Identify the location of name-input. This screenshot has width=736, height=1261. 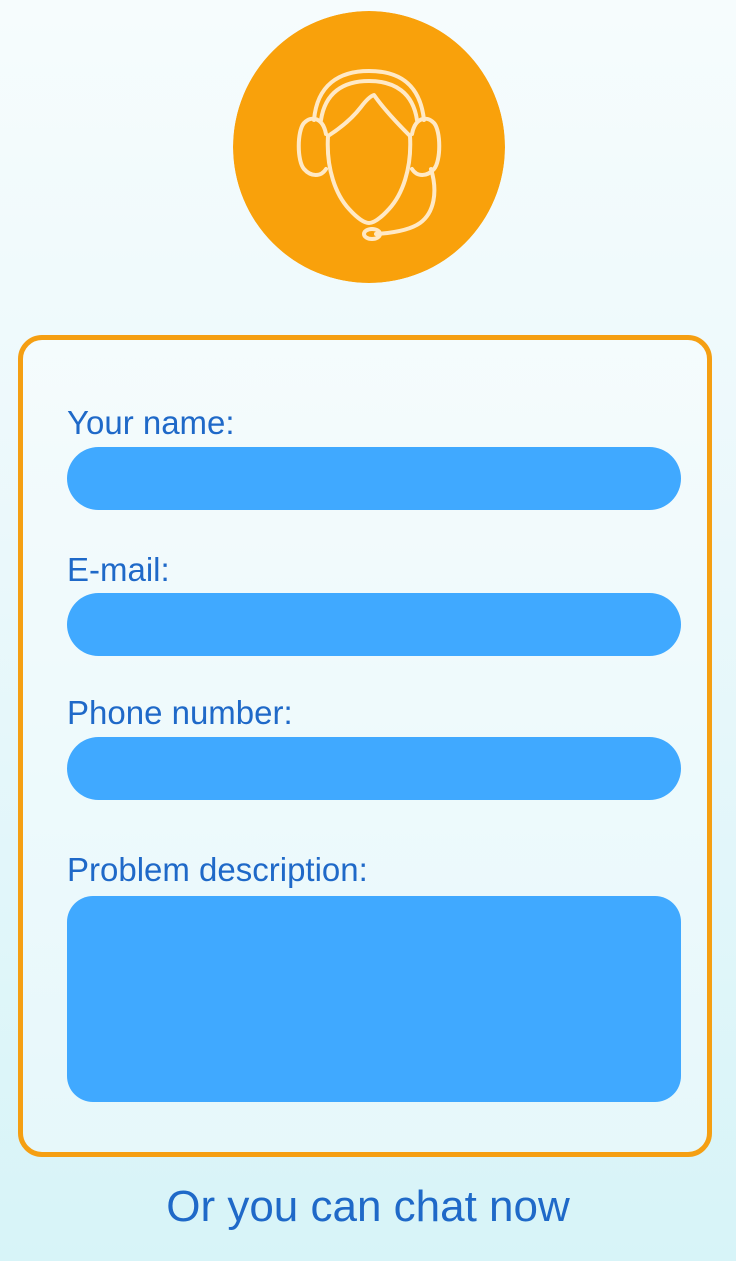
(374, 478).